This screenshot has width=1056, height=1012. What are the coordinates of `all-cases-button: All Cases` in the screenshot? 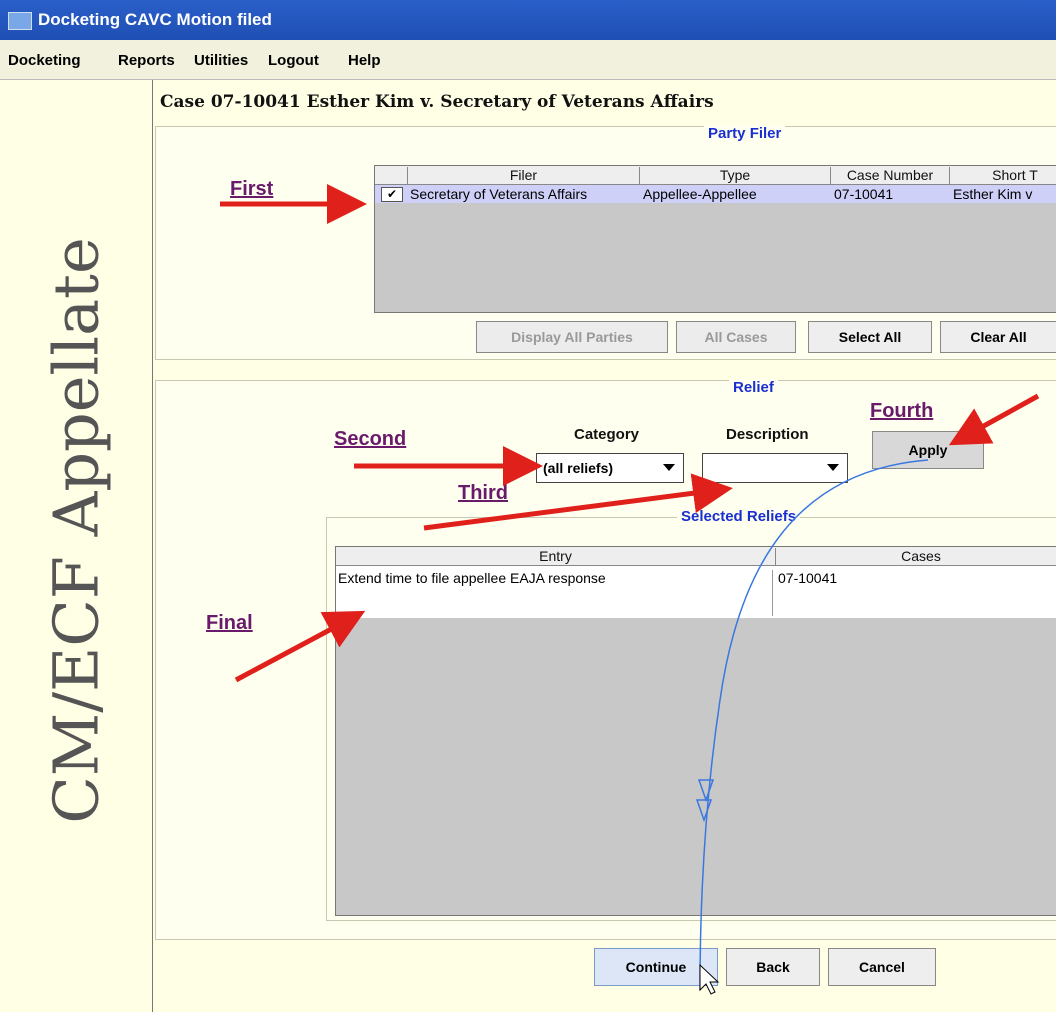 It's located at (736, 337).